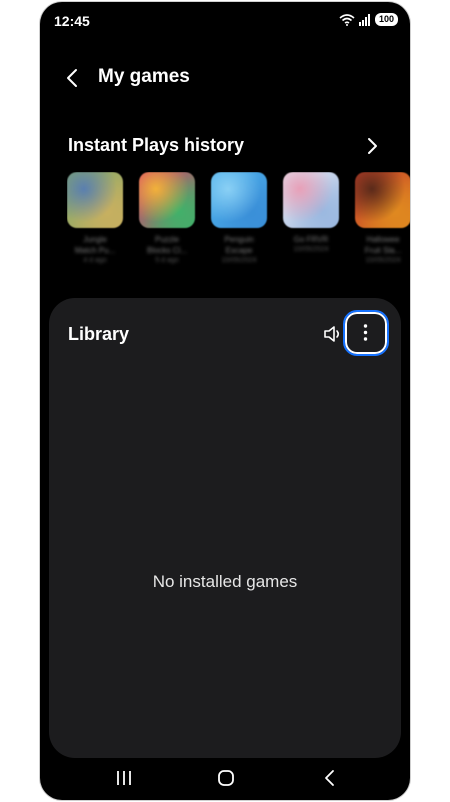  Describe the element at coordinates (73, 78) in the screenshot. I see `back-arrow-icon` at that location.